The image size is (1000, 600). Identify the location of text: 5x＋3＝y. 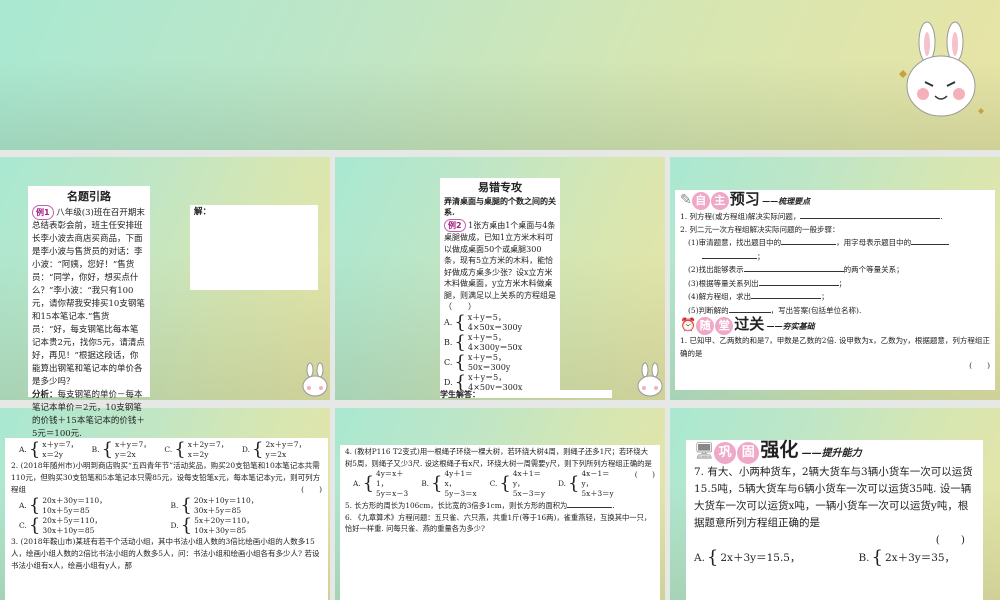
(597, 493).